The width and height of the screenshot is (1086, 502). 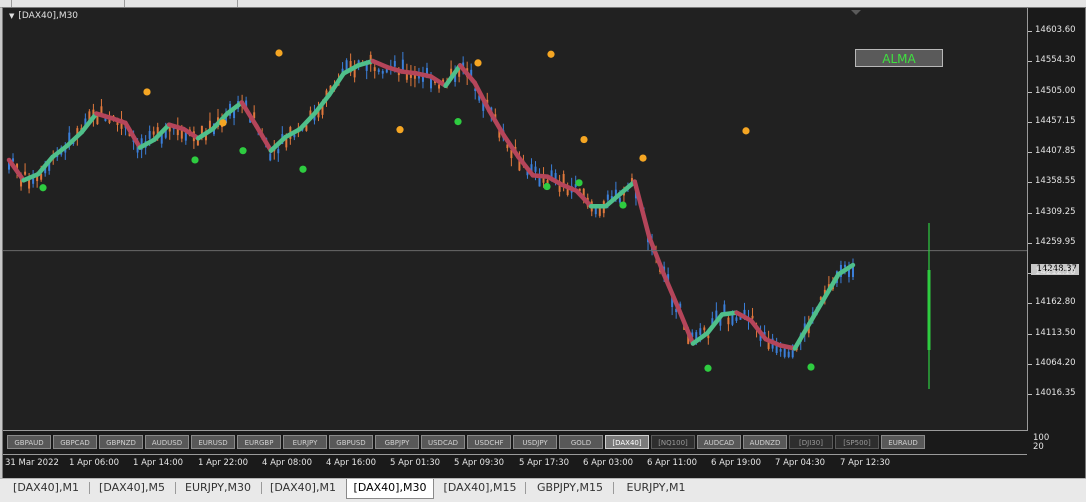 I want to click on symbol-button-eurusd: EURUSD, so click(x=213, y=442).